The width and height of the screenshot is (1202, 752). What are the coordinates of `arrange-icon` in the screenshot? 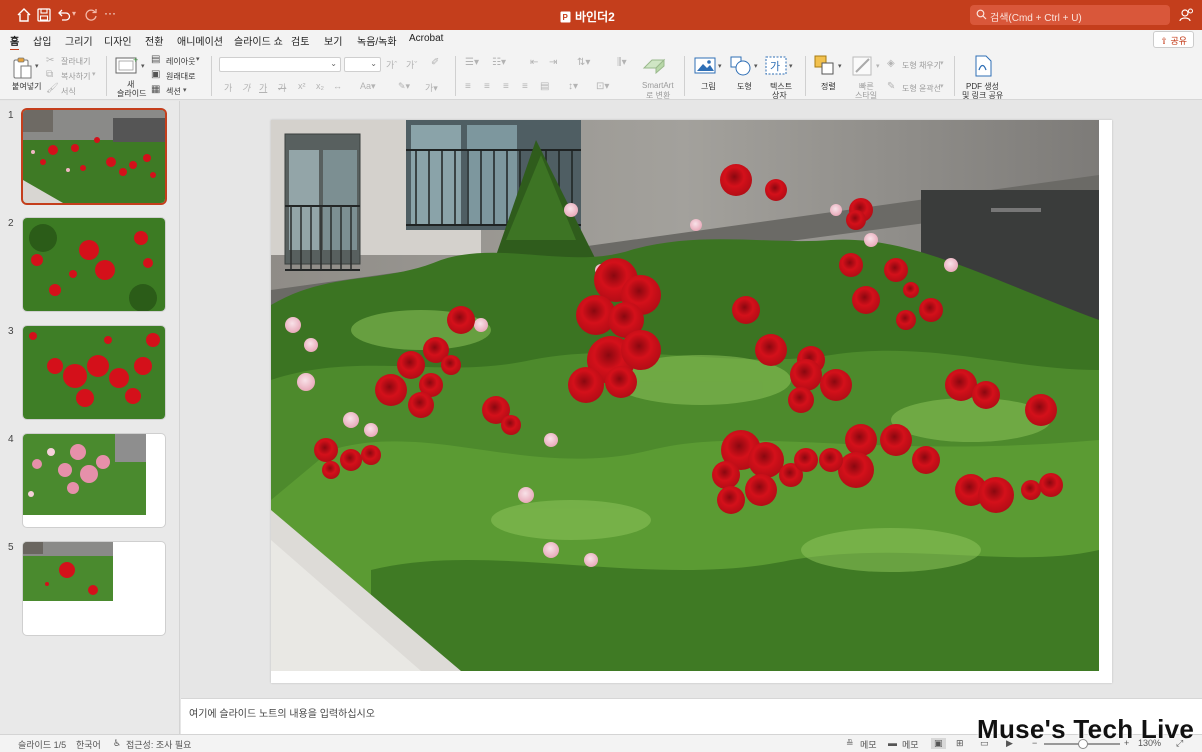 It's located at (825, 66).